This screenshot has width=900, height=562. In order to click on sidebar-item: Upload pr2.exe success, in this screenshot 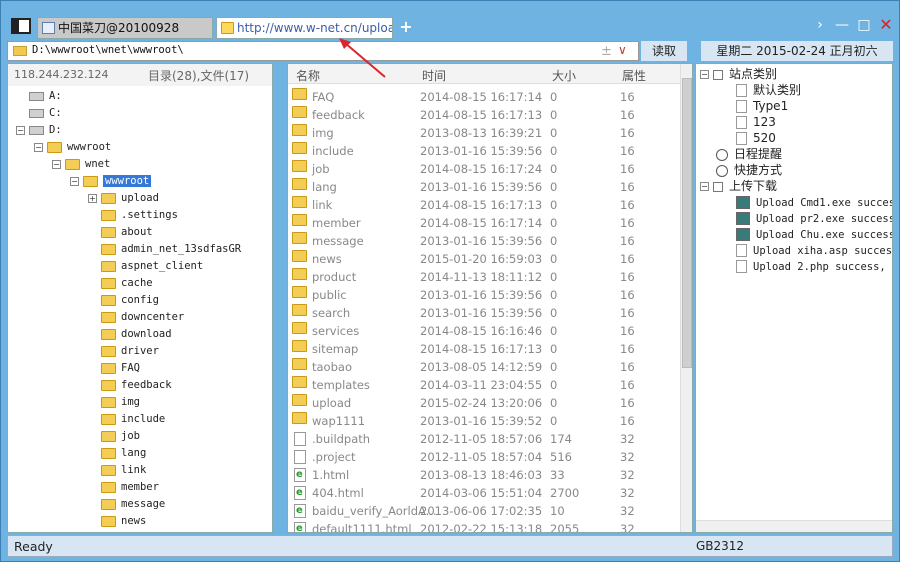, I will do `click(814, 218)`.